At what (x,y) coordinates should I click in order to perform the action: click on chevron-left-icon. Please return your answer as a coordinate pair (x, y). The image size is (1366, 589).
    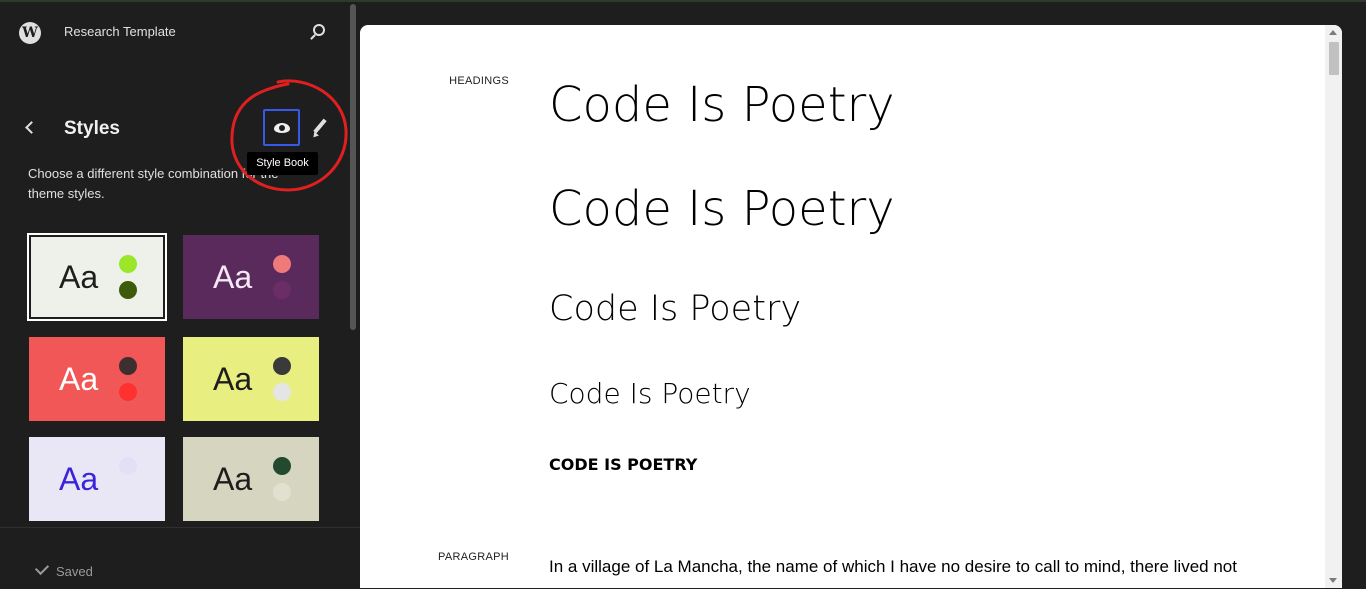
    Looking at the image, I should click on (31, 127).